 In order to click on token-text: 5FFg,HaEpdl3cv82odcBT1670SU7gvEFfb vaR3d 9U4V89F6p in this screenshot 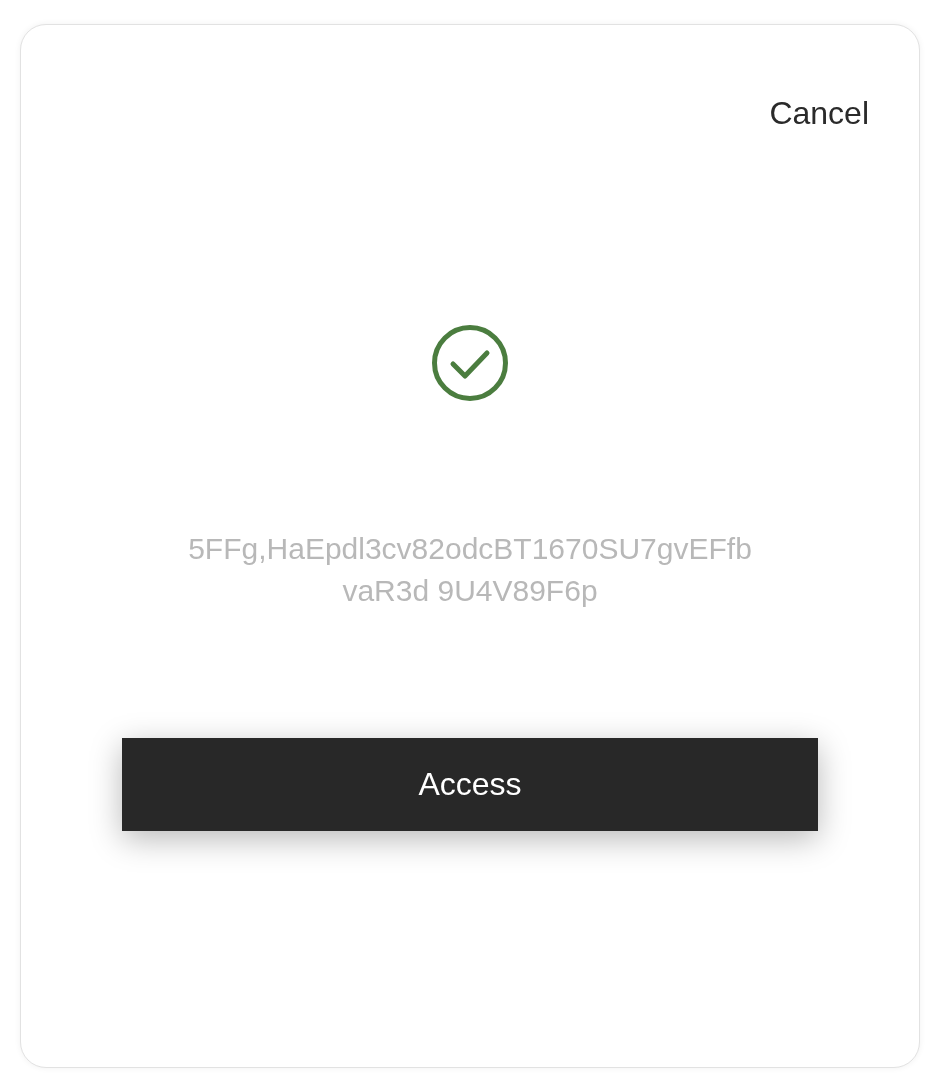, I will do `click(470, 570)`.